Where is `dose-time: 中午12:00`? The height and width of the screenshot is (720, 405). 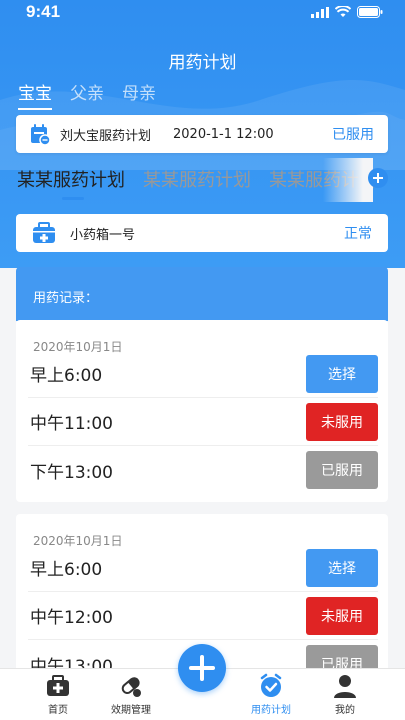 dose-time: 中午12:00 is located at coordinates (71, 618).